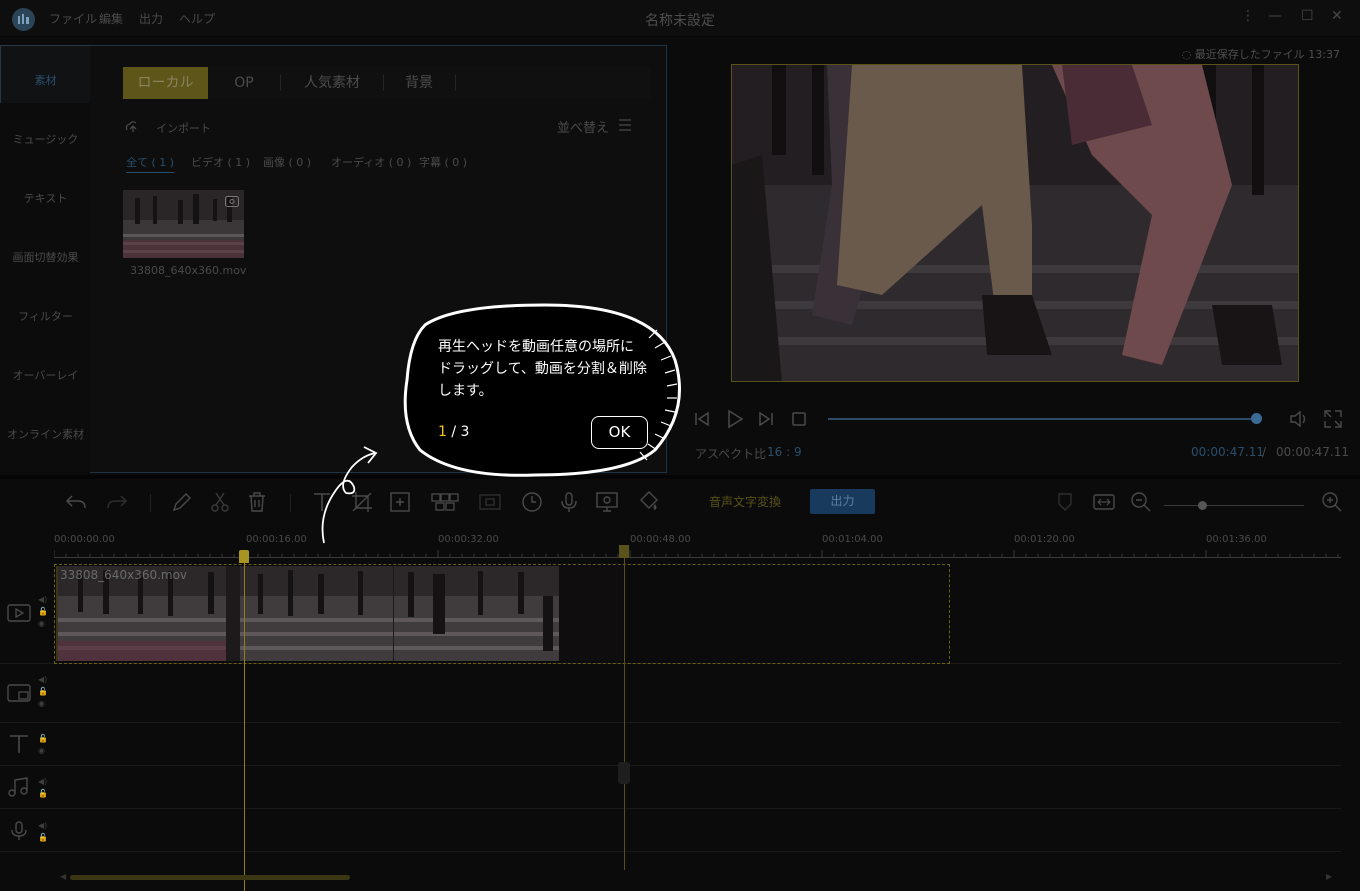 This screenshot has width=1360, height=891. Describe the element at coordinates (19, 745) in the screenshot. I see `text-track-icon` at that location.